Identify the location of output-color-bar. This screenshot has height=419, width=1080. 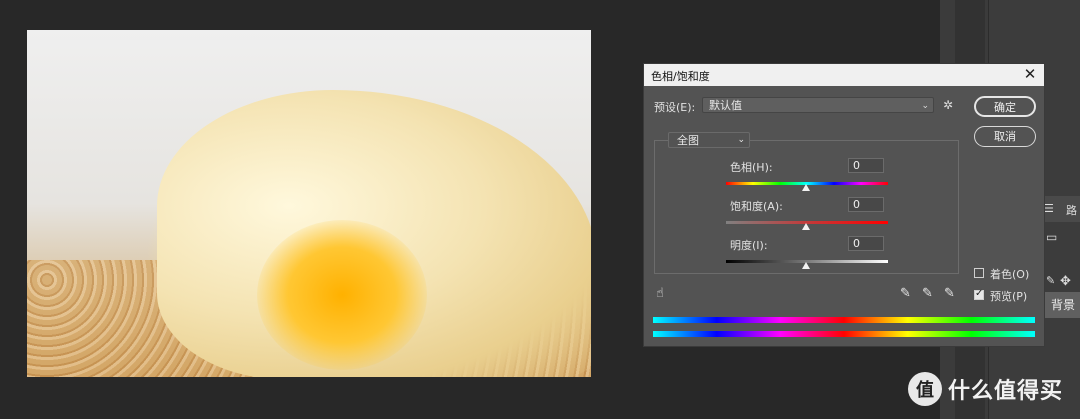
(844, 334).